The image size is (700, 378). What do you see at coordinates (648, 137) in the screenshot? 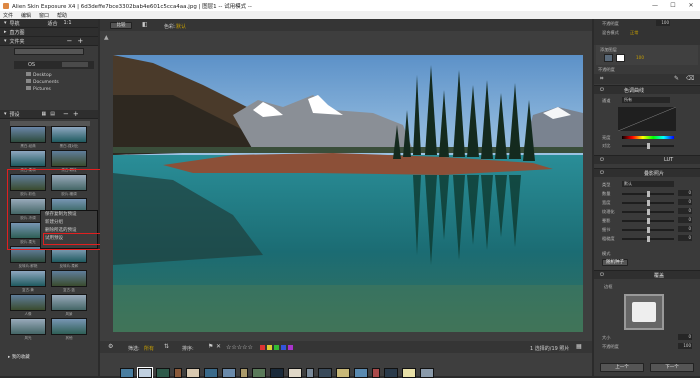
I see `hue-bar` at bounding box center [648, 137].